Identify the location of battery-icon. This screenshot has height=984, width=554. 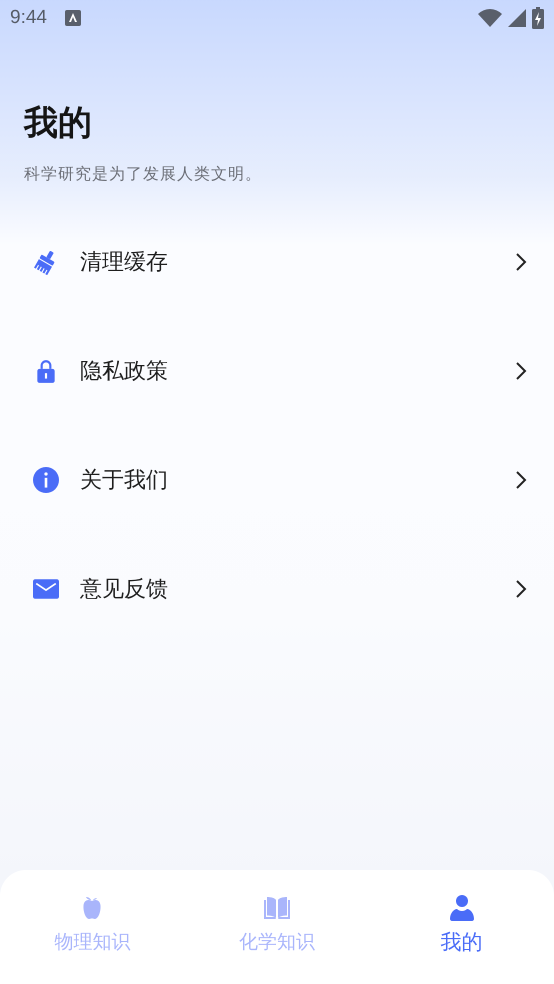
(538, 18).